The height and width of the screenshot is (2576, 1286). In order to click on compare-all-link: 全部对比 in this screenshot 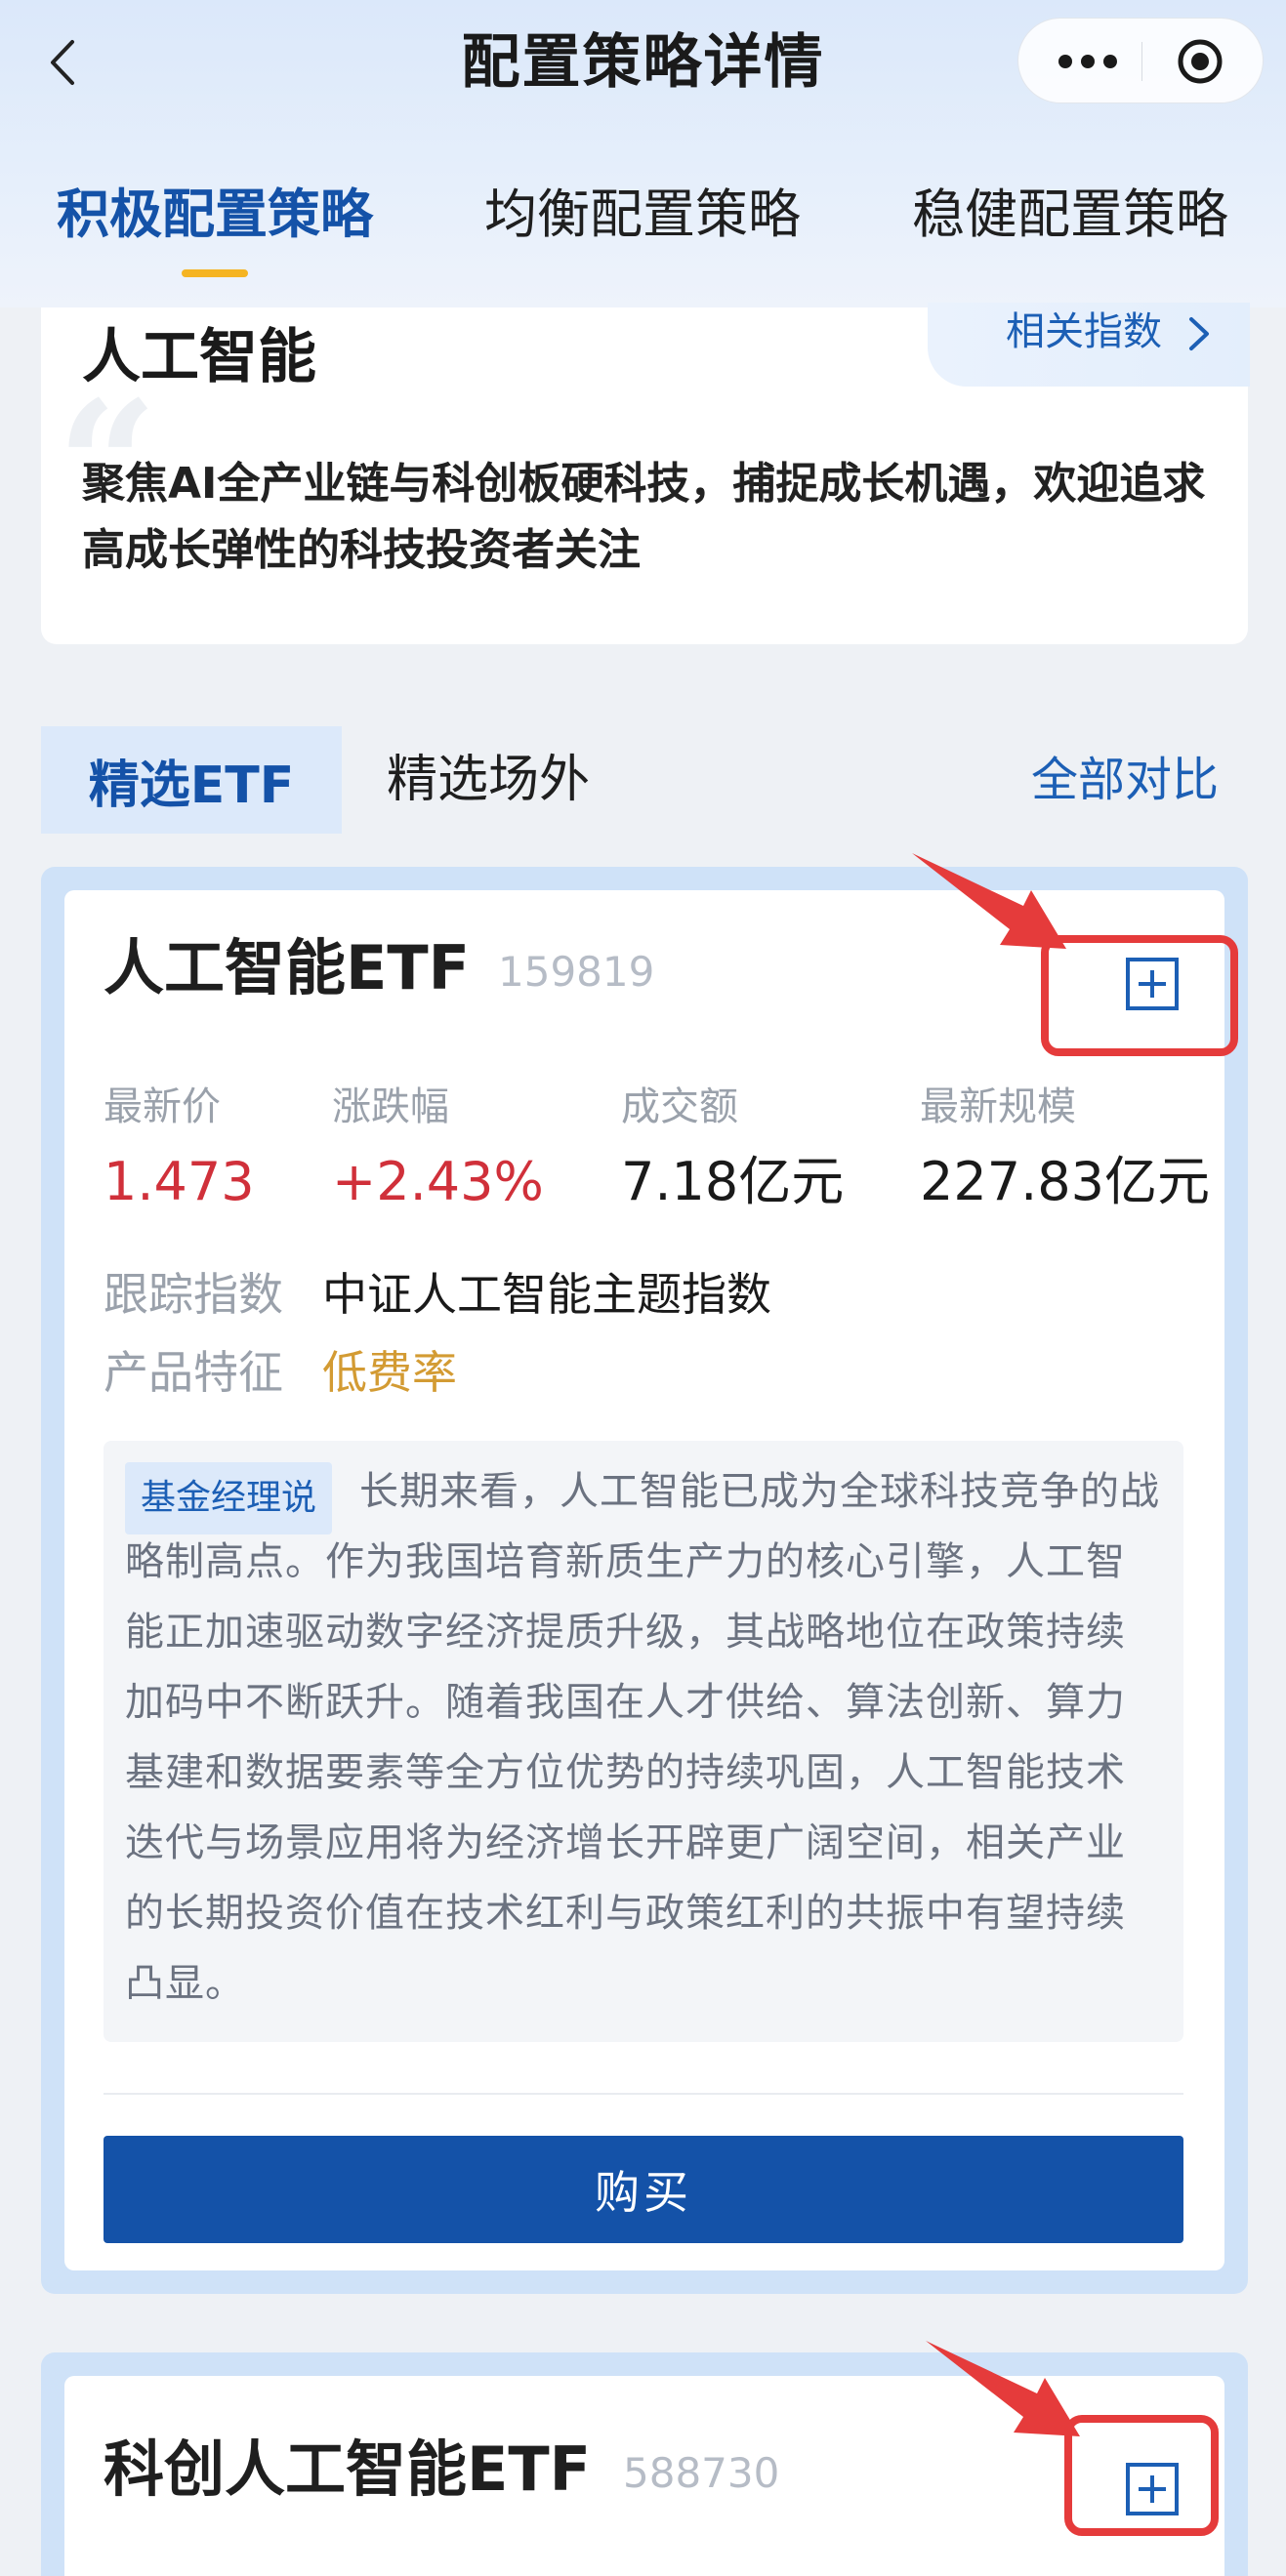, I will do `click(1125, 780)`.